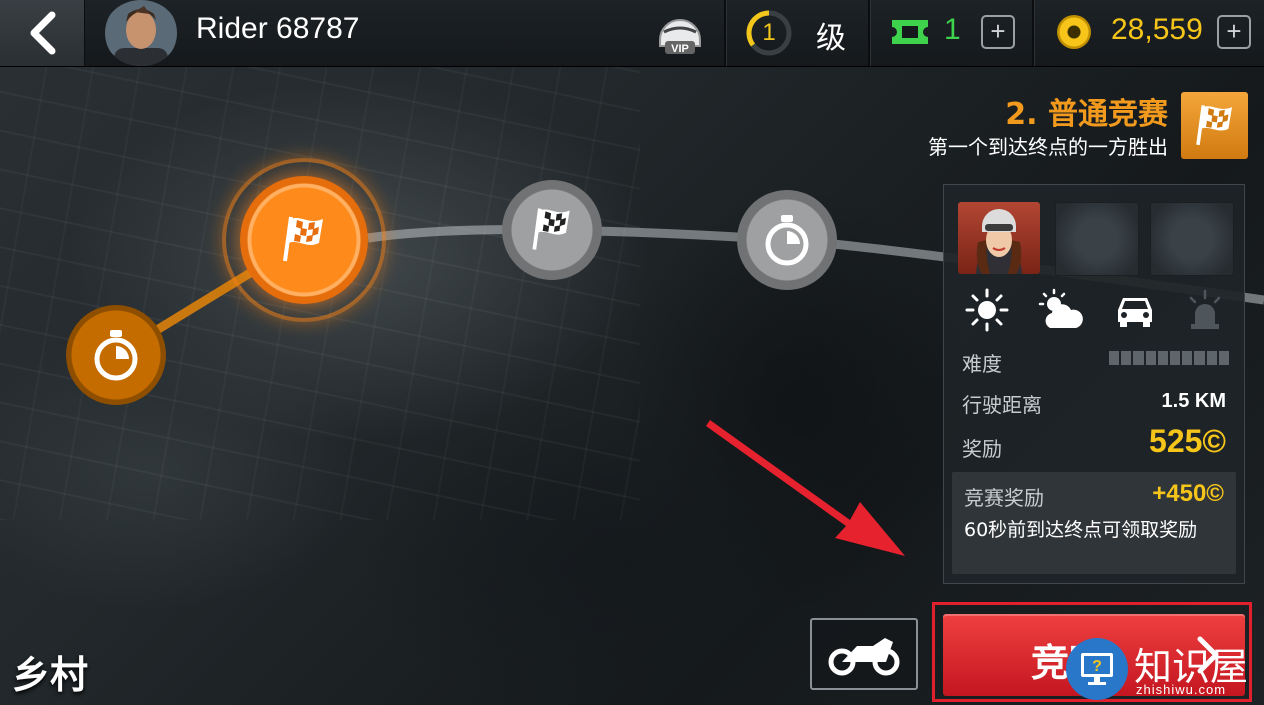  I want to click on top-bar: Rider 68787 VIP 1 级 1 + 28,559 +, so click(632, 33).